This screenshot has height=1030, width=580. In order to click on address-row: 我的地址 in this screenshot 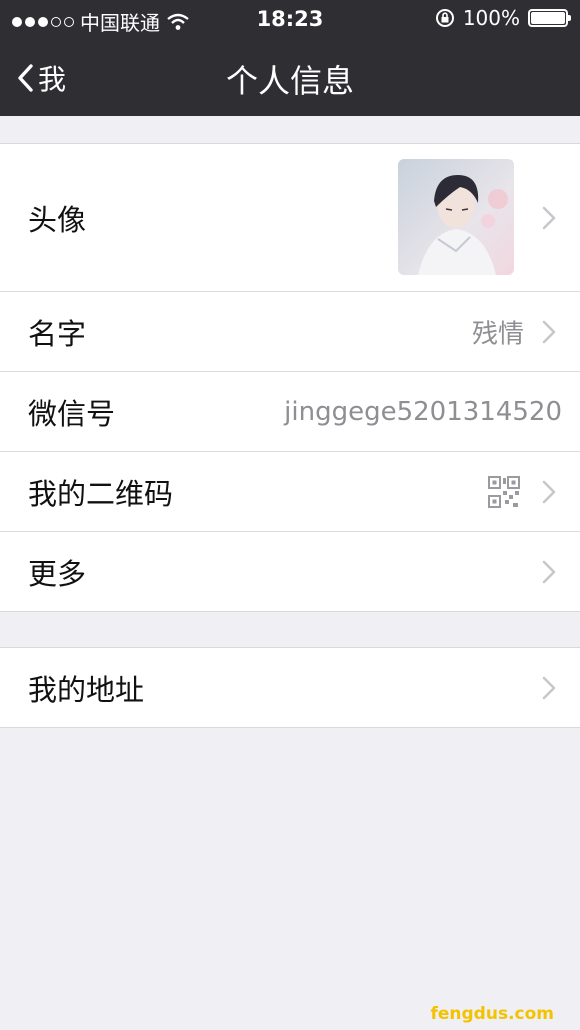, I will do `click(290, 687)`.